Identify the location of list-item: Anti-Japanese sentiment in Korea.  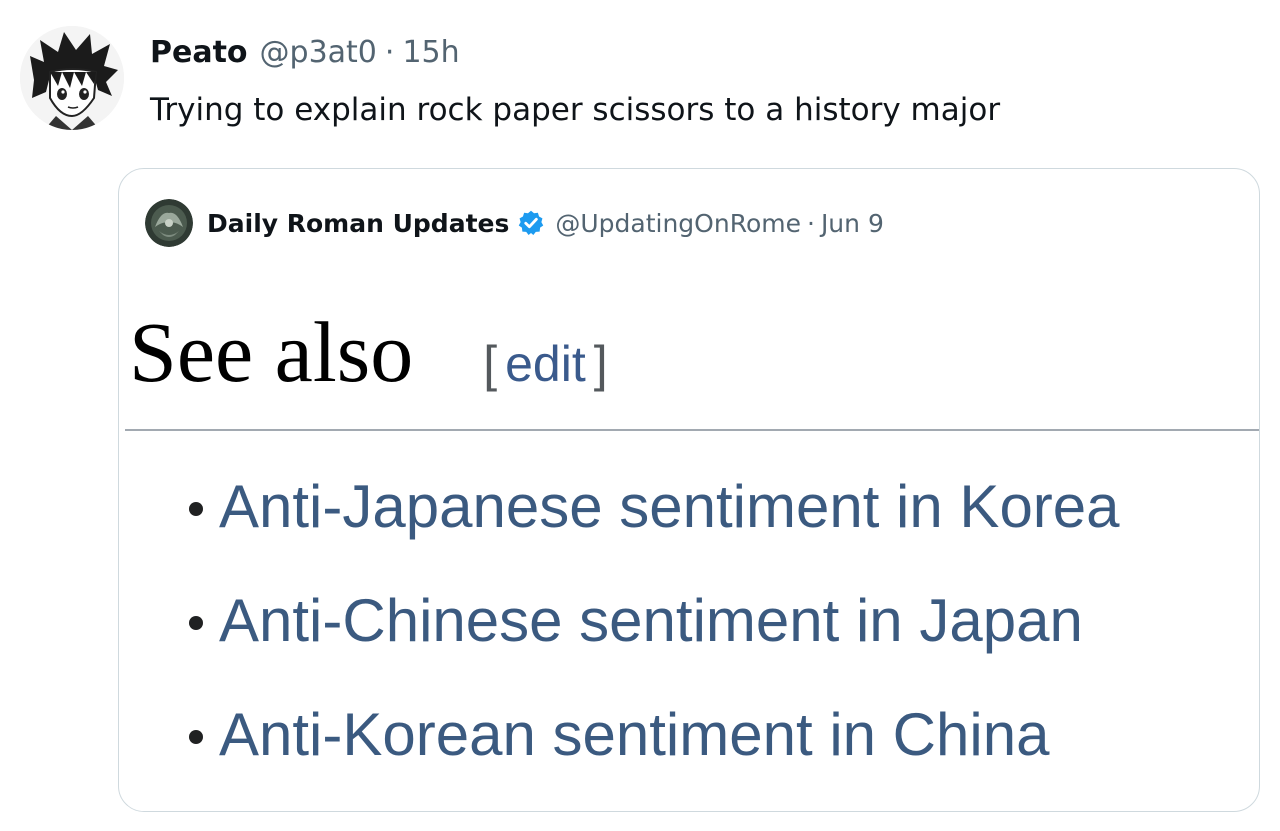
(654, 506).